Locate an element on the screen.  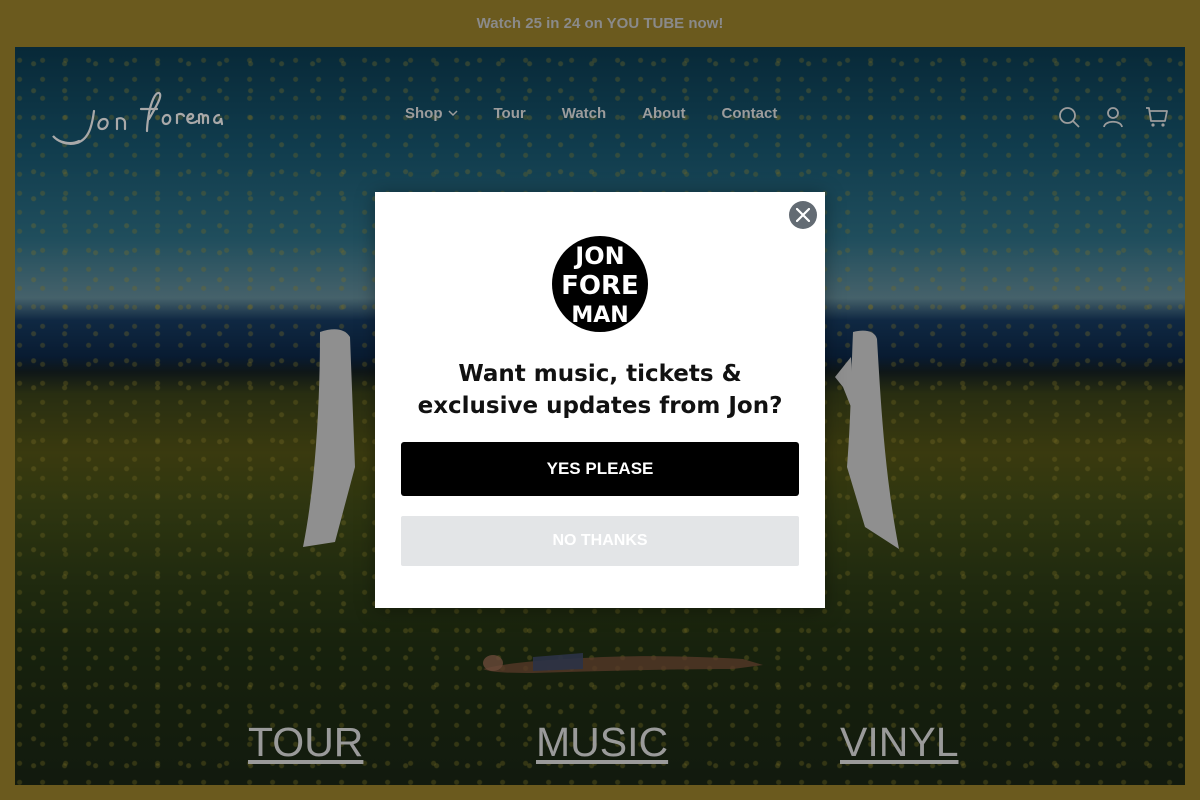
chevron-down-icon is located at coordinates (452, 113).